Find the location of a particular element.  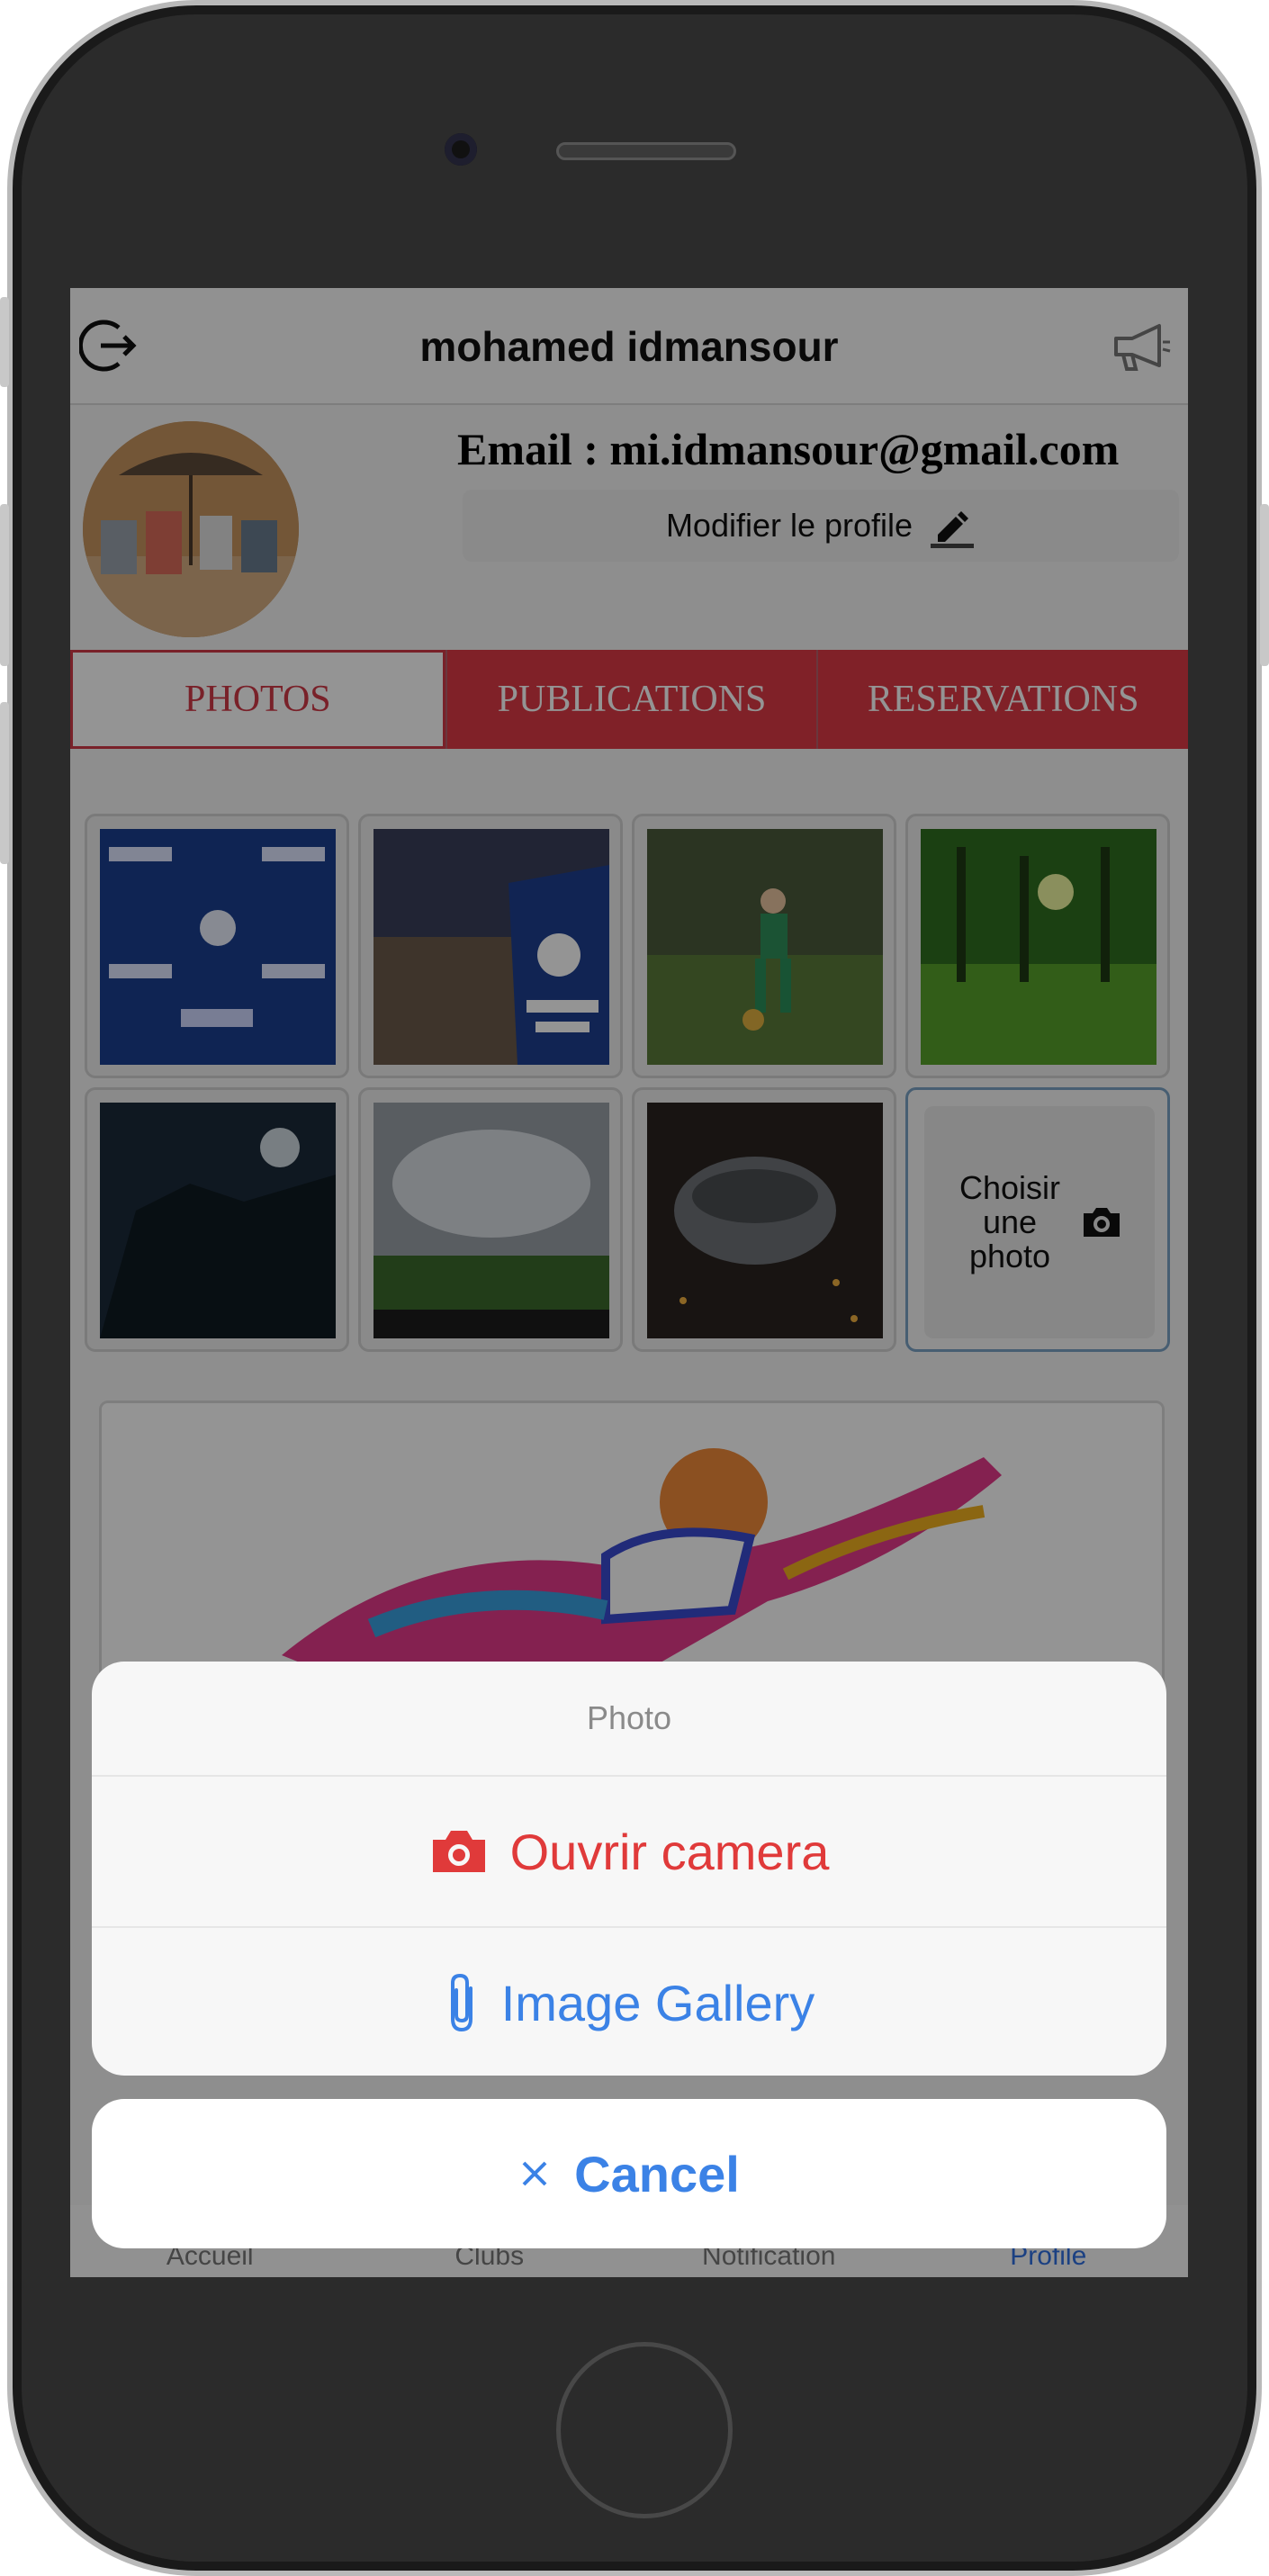

power-button is located at coordinates (1264, 585).